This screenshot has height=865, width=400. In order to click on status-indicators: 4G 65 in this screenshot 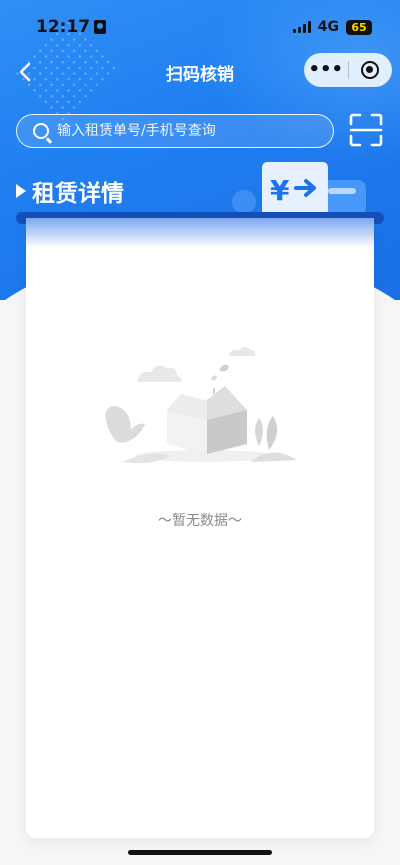, I will do `click(332, 27)`.